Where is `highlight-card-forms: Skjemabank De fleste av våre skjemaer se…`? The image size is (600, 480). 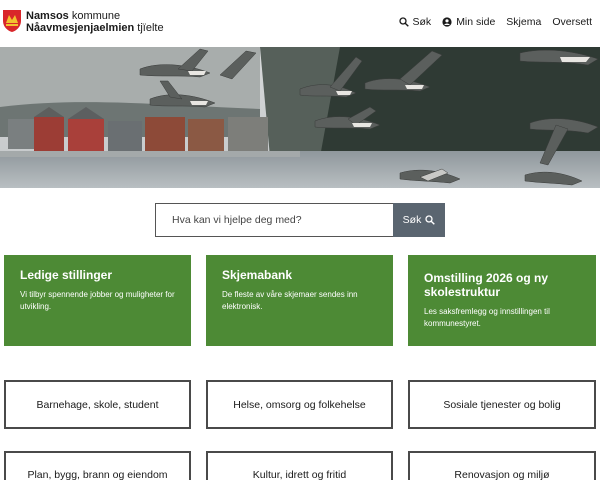 highlight-card-forms: Skjemabank De fleste av våre skjemaer se… is located at coordinates (299, 300).